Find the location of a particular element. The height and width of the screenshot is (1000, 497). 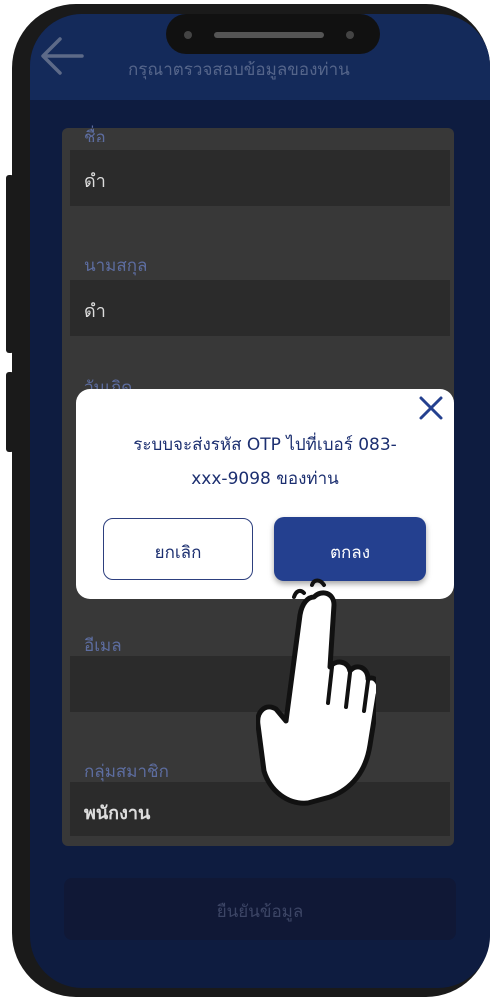

firstname-value: ดำ is located at coordinates (95, 181).